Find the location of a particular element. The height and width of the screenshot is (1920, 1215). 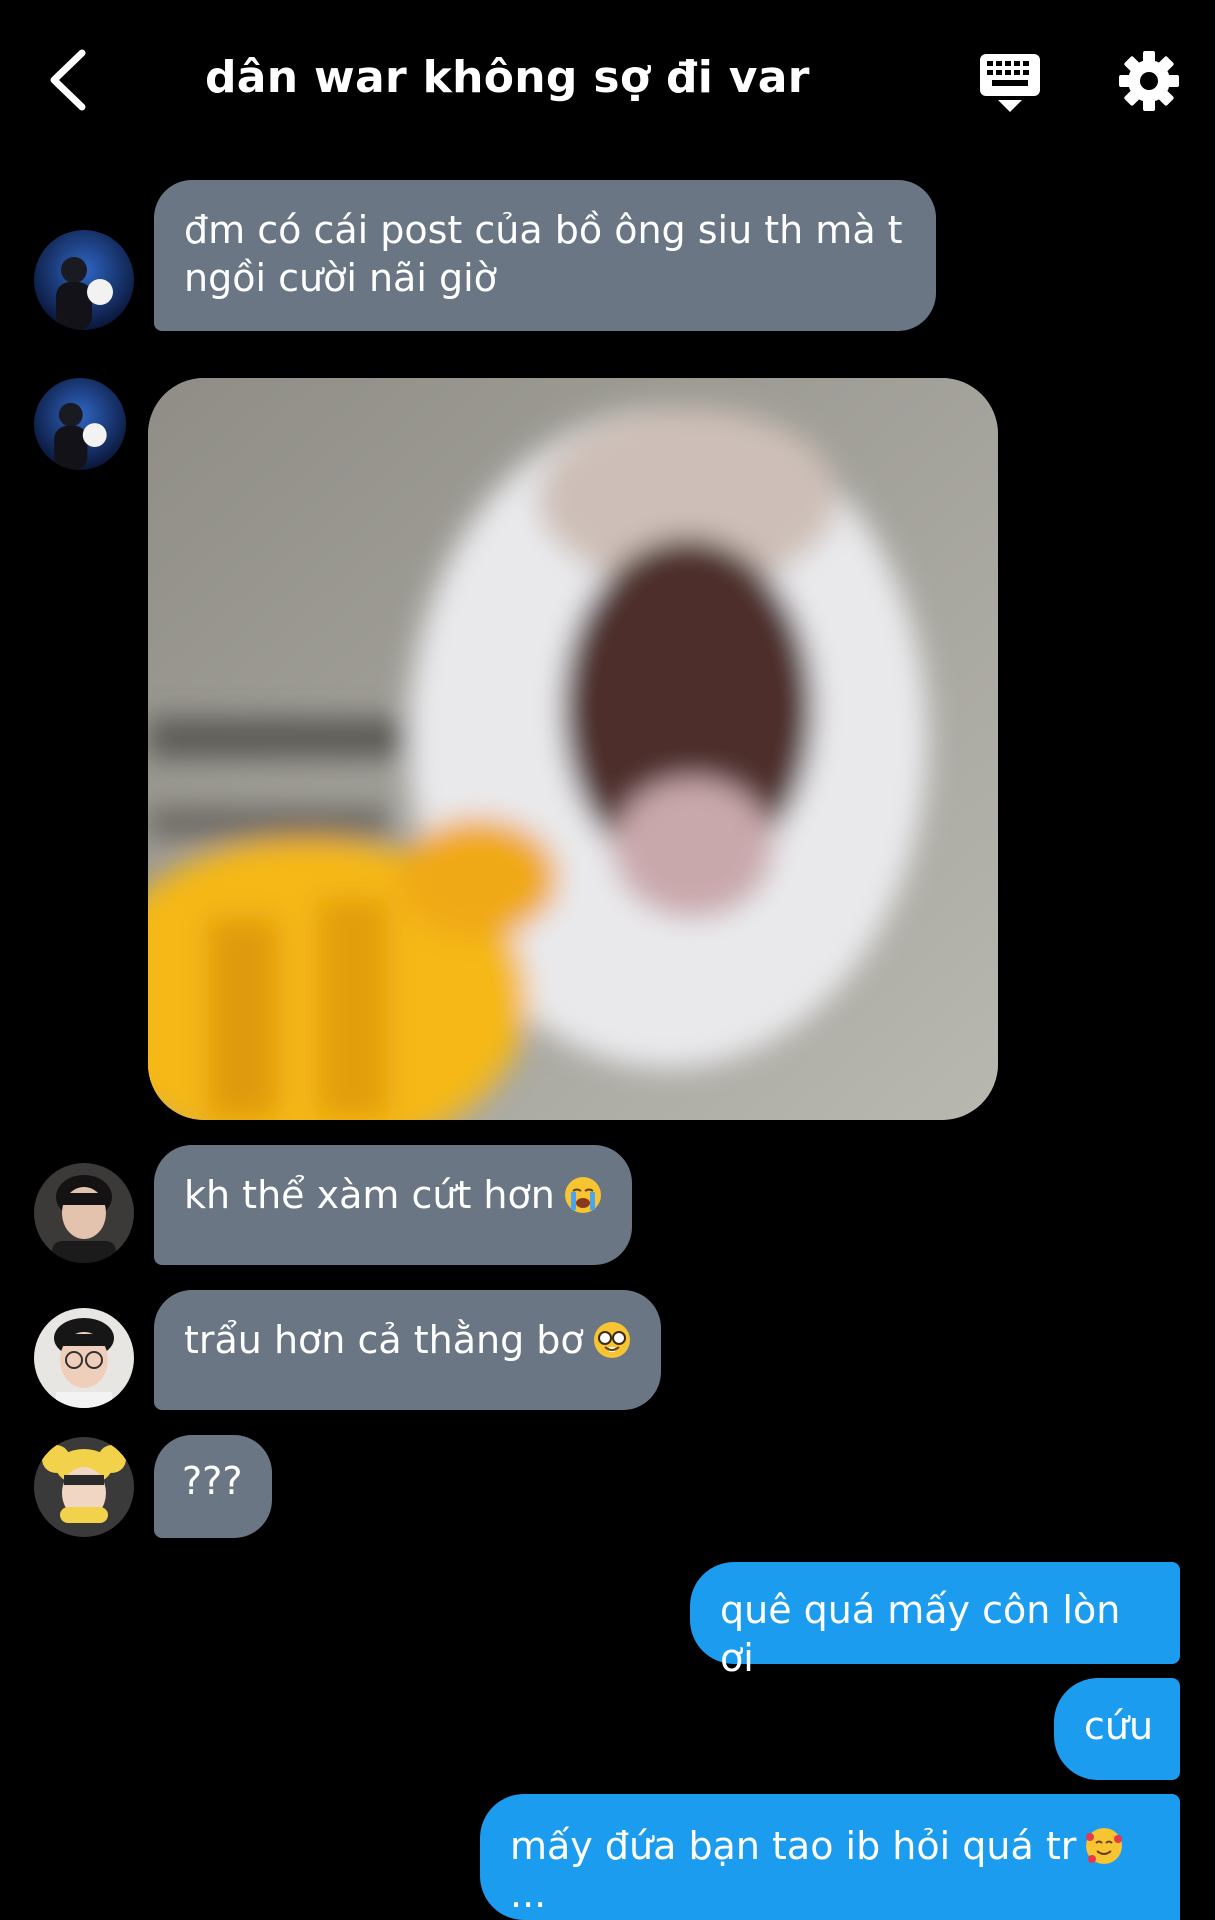

message-text: quê quá mấy côn lòn ơi is located at coordinates (920, 1634).